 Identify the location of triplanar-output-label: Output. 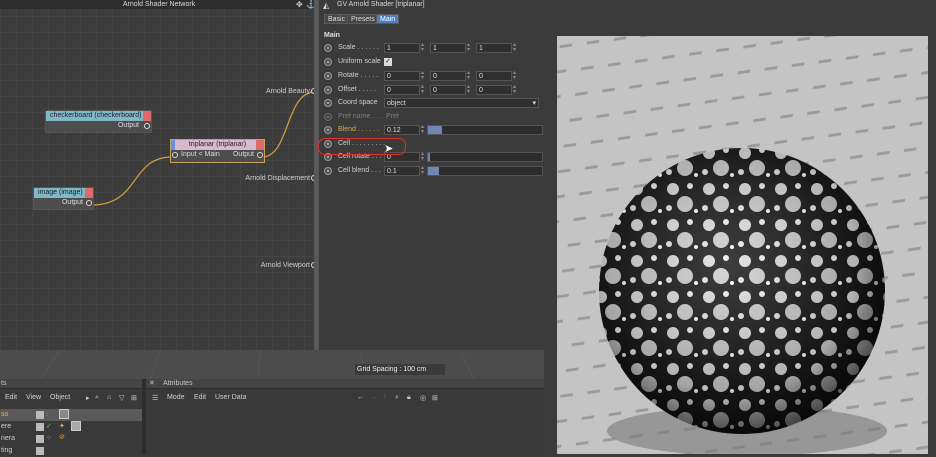
(243, 154).